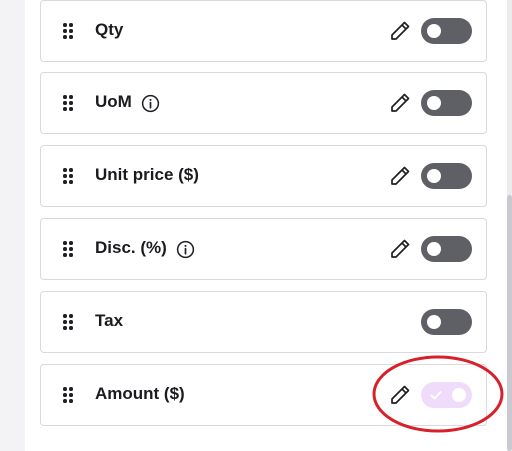 The image size is (512, 451). I want to click on scrollbar-thumb, so click(509, 323).